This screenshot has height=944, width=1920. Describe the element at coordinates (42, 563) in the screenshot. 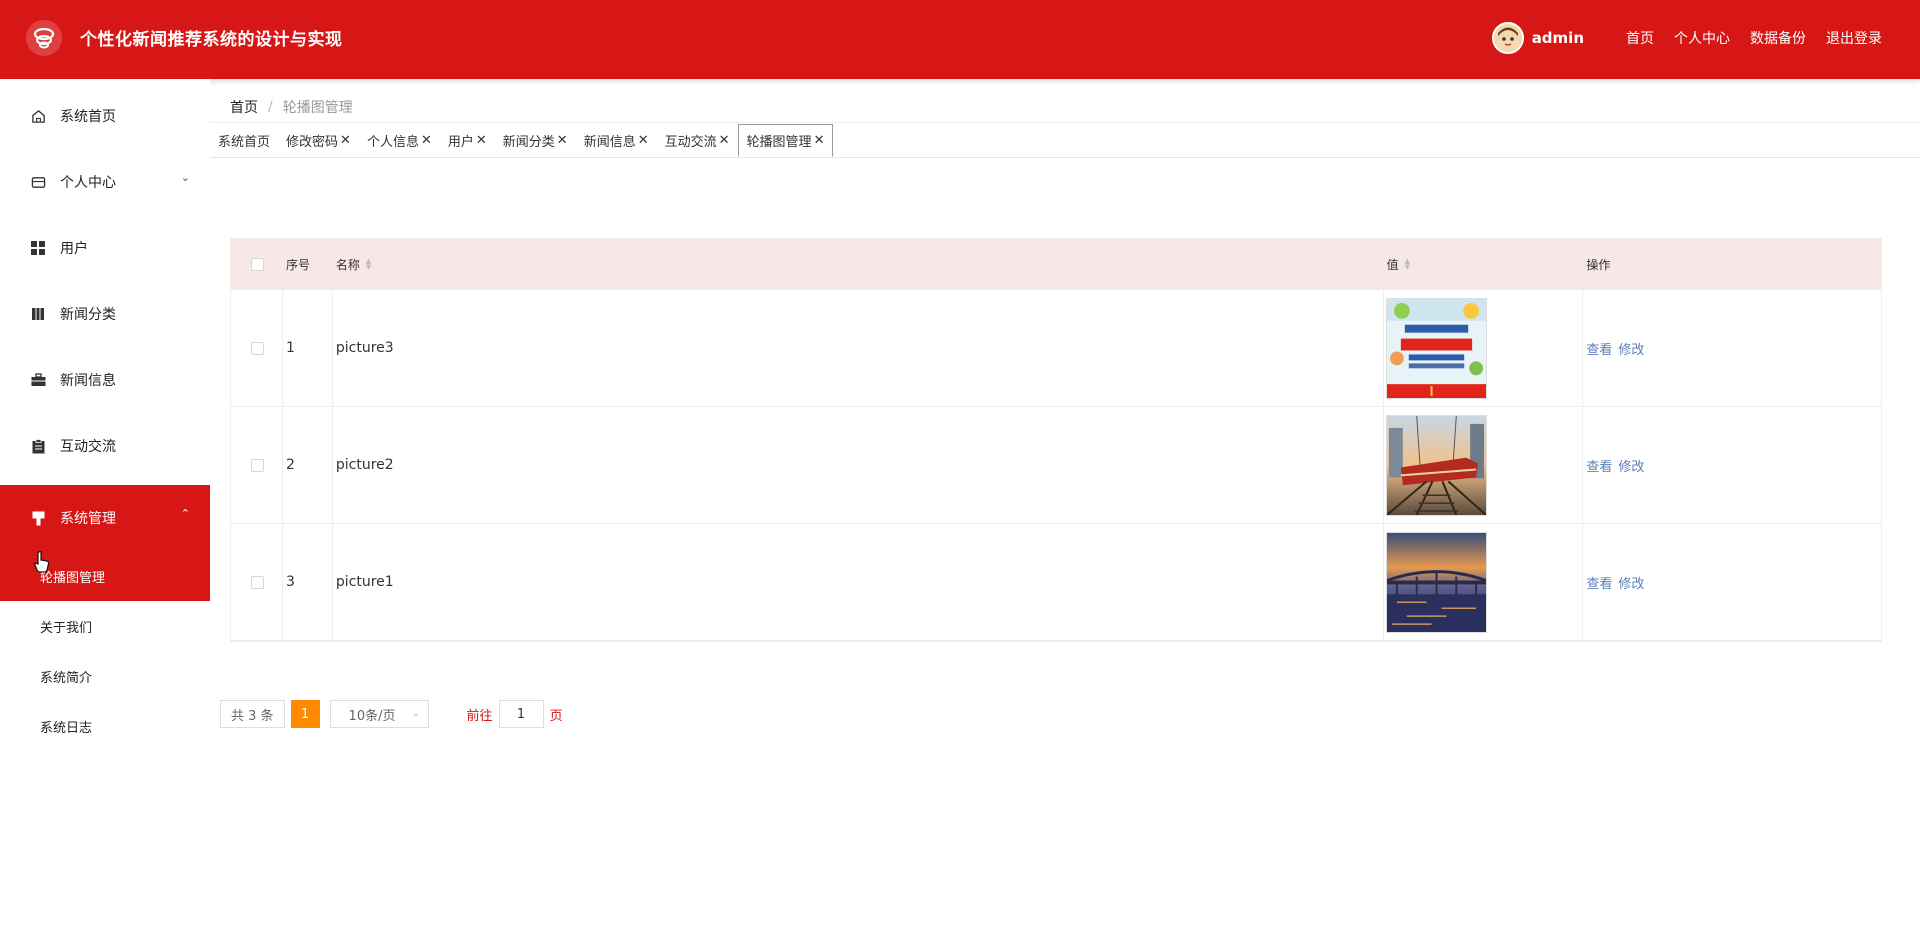

I see `mouse-cursor-icon` at that location.